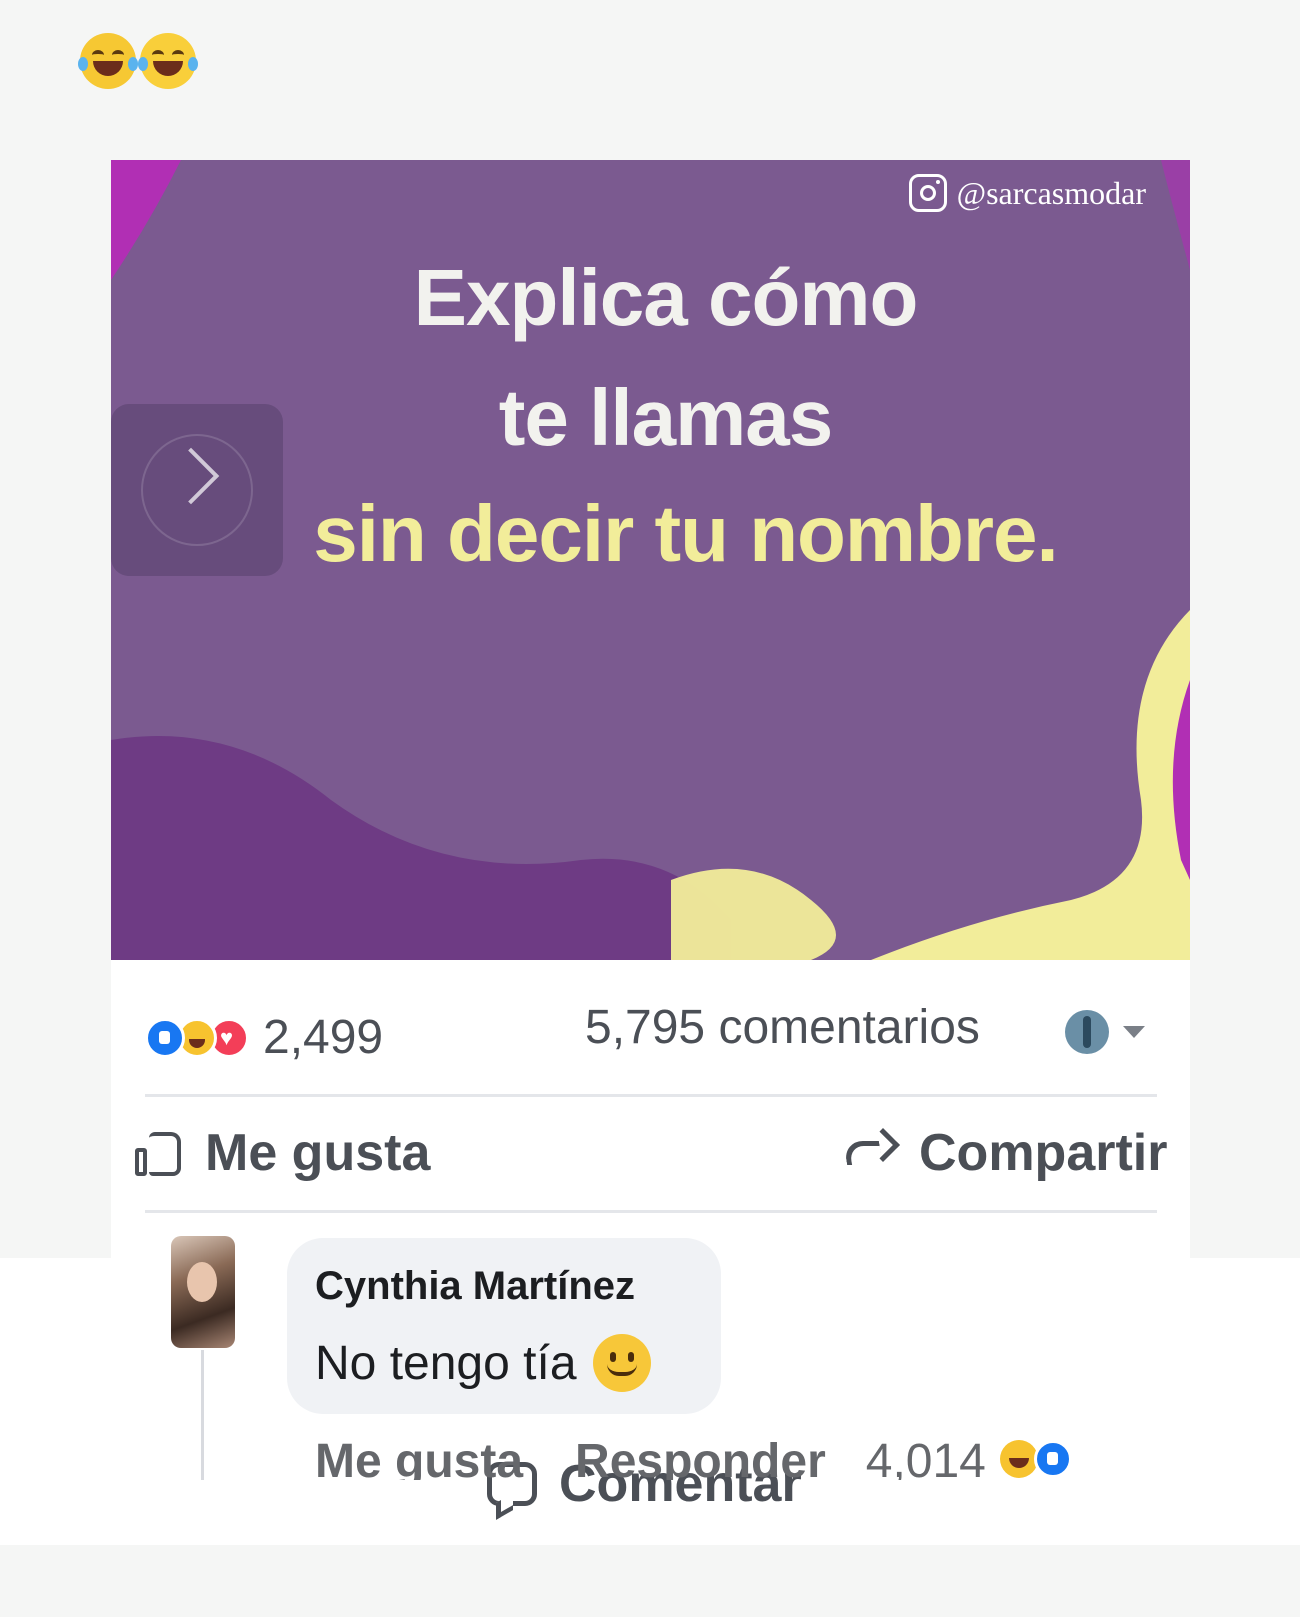 The image size is (1300, 1617). Describe the element at coordinates (323, 1037) in the screenshot. I see `reaction-count: 2,499` at that location.